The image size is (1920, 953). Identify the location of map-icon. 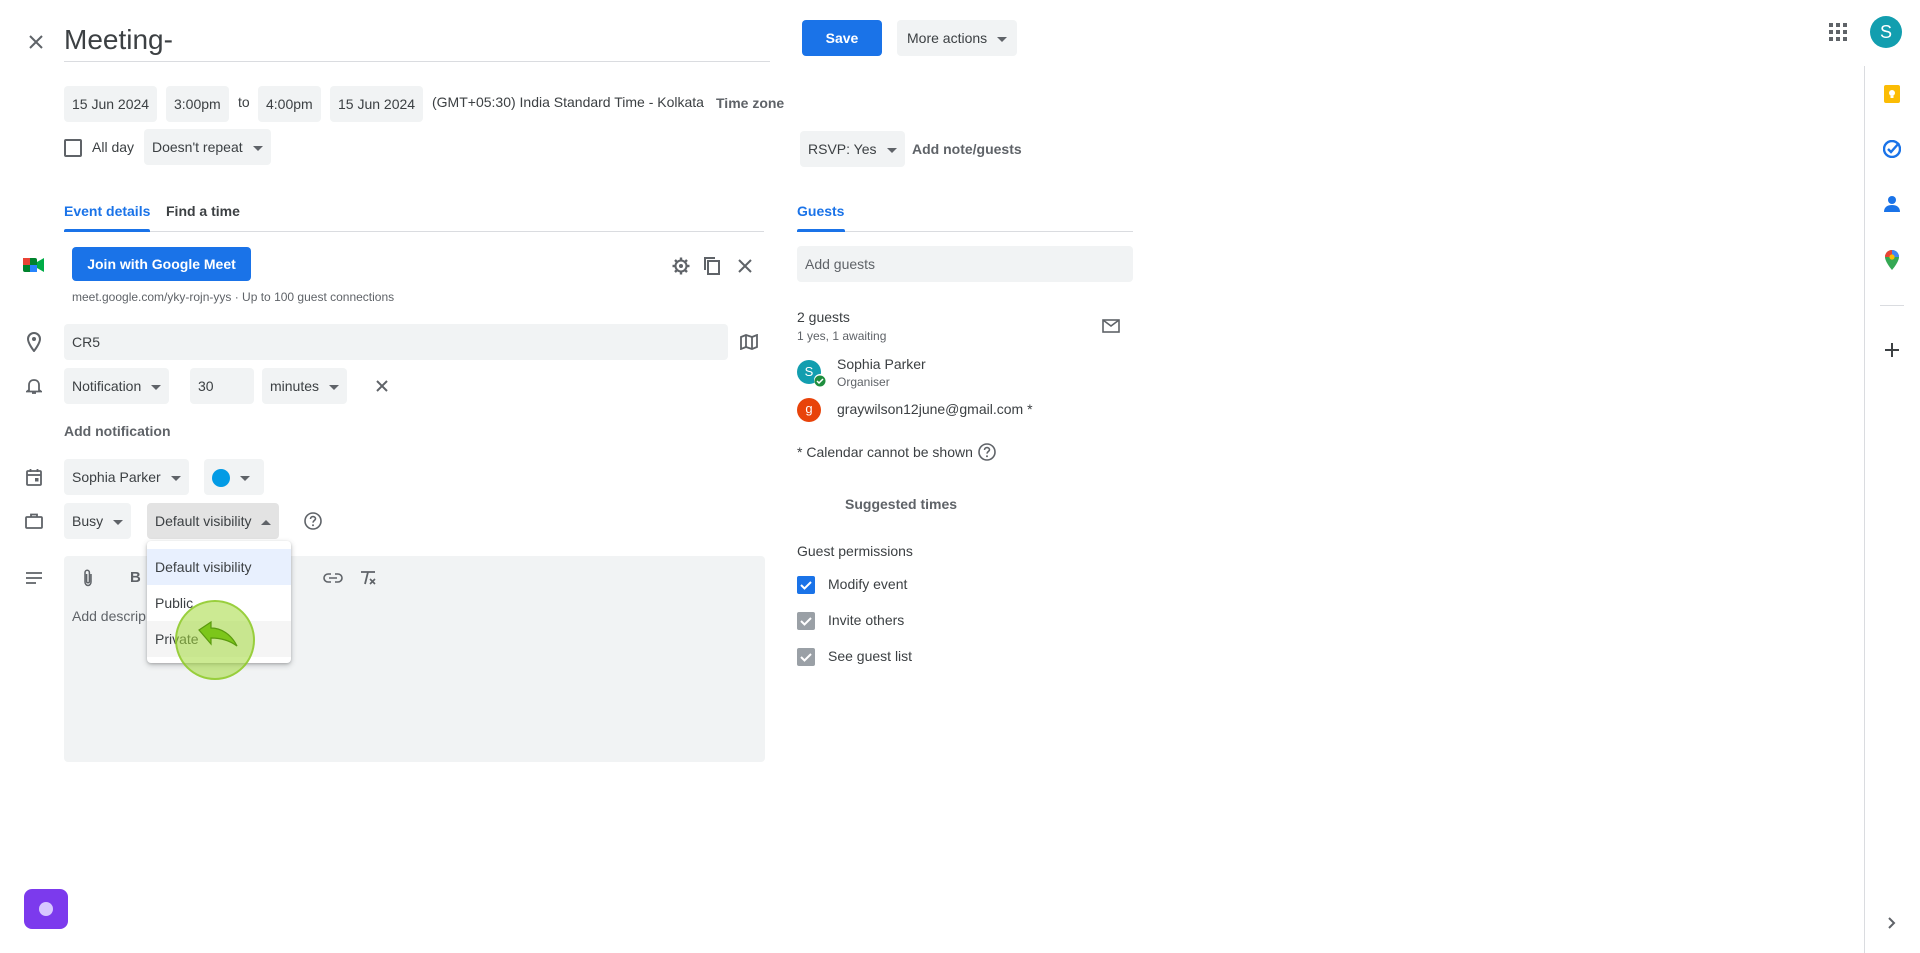
(749, 342).